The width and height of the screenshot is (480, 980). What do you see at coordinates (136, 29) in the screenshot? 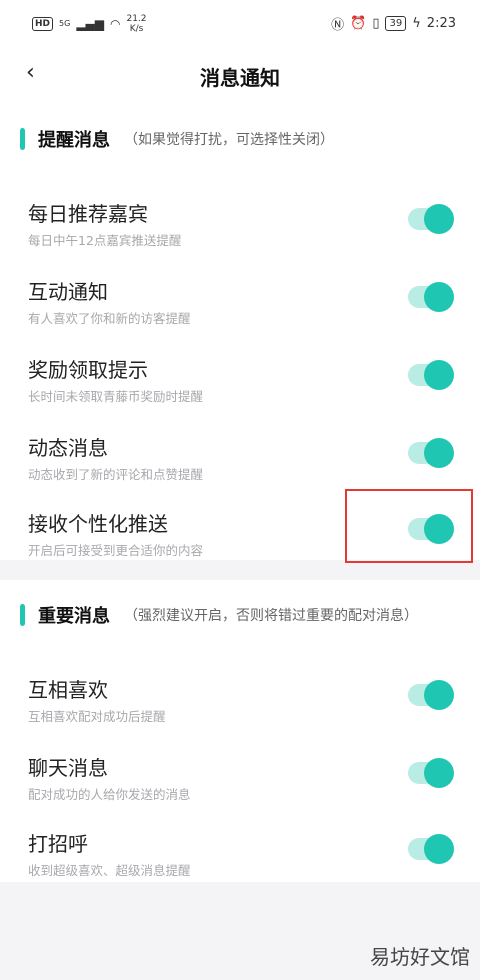
I see `network-speed-unit: K/s` at bounding box center [136, 29].